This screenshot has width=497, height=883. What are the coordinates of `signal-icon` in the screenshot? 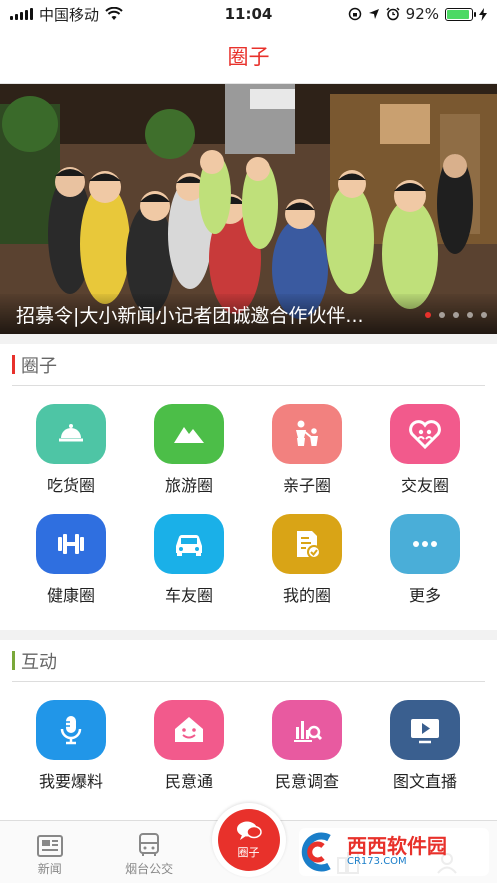 It's located at (21, 14).